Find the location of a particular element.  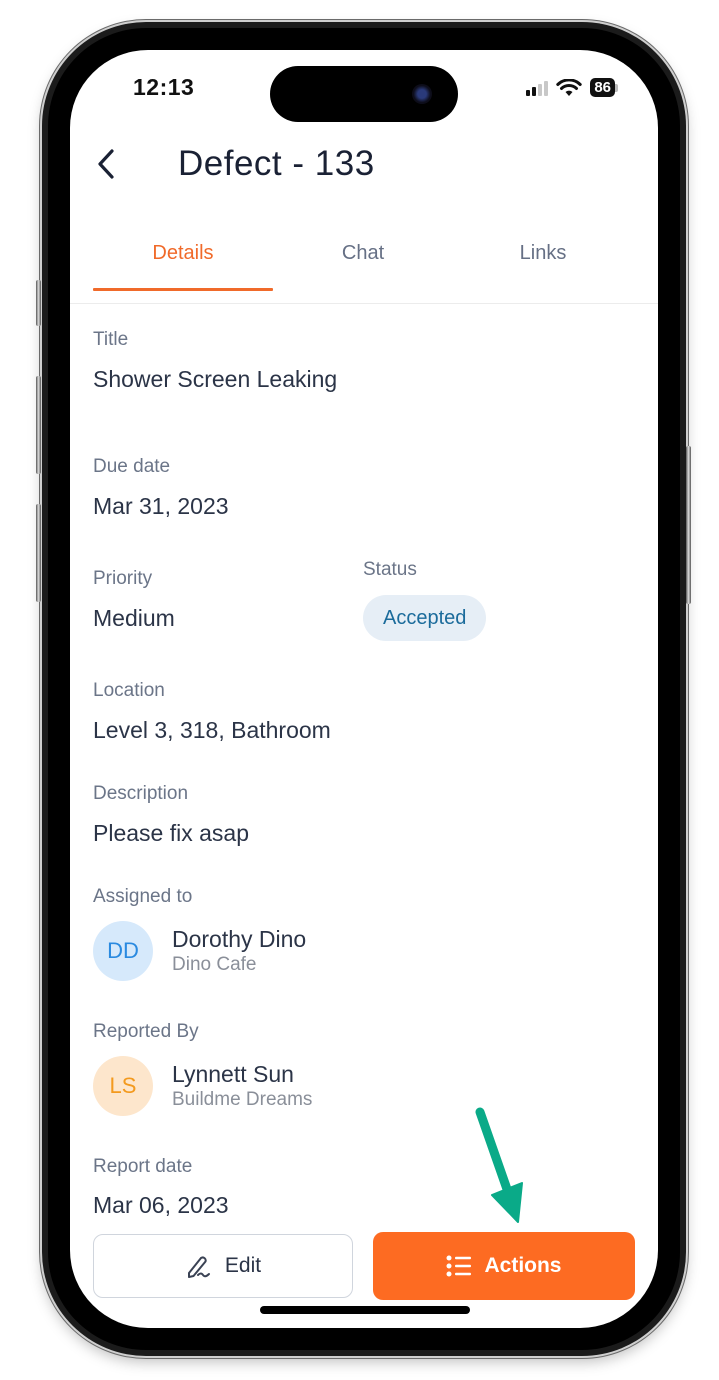

active-tab-indicator is located at coordinates (183, 289).